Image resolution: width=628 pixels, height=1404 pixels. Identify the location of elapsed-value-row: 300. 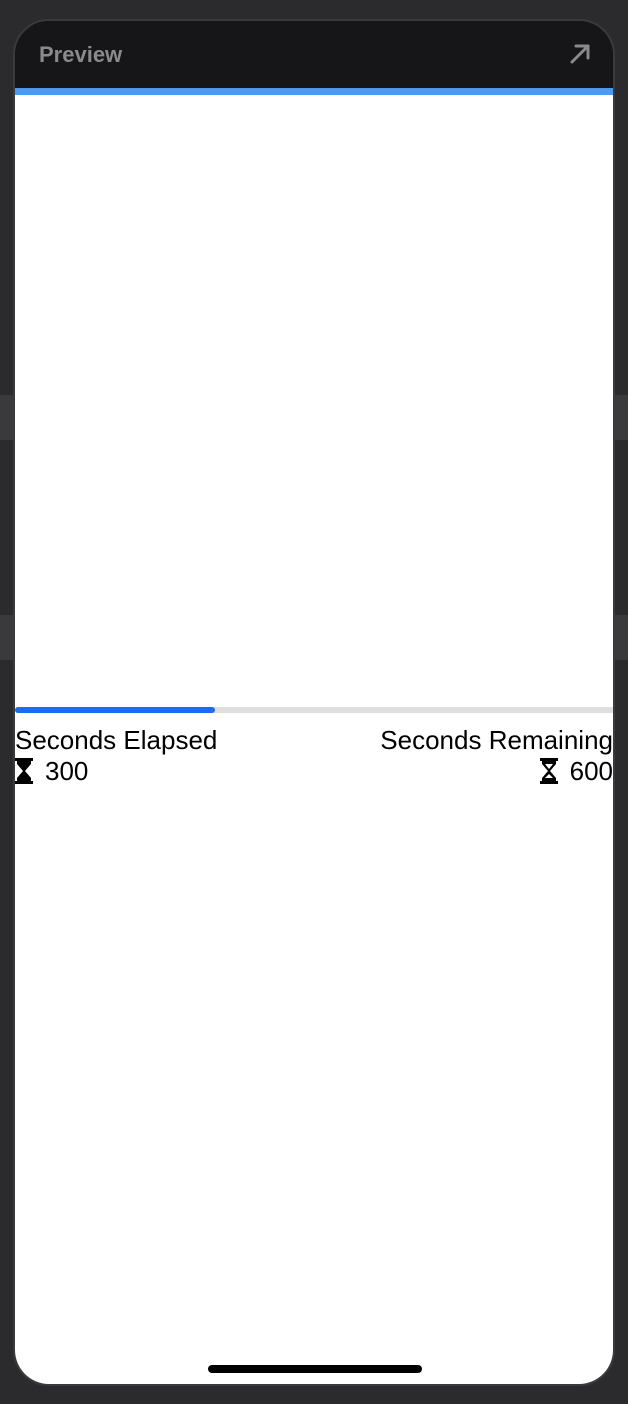
(51, 771).